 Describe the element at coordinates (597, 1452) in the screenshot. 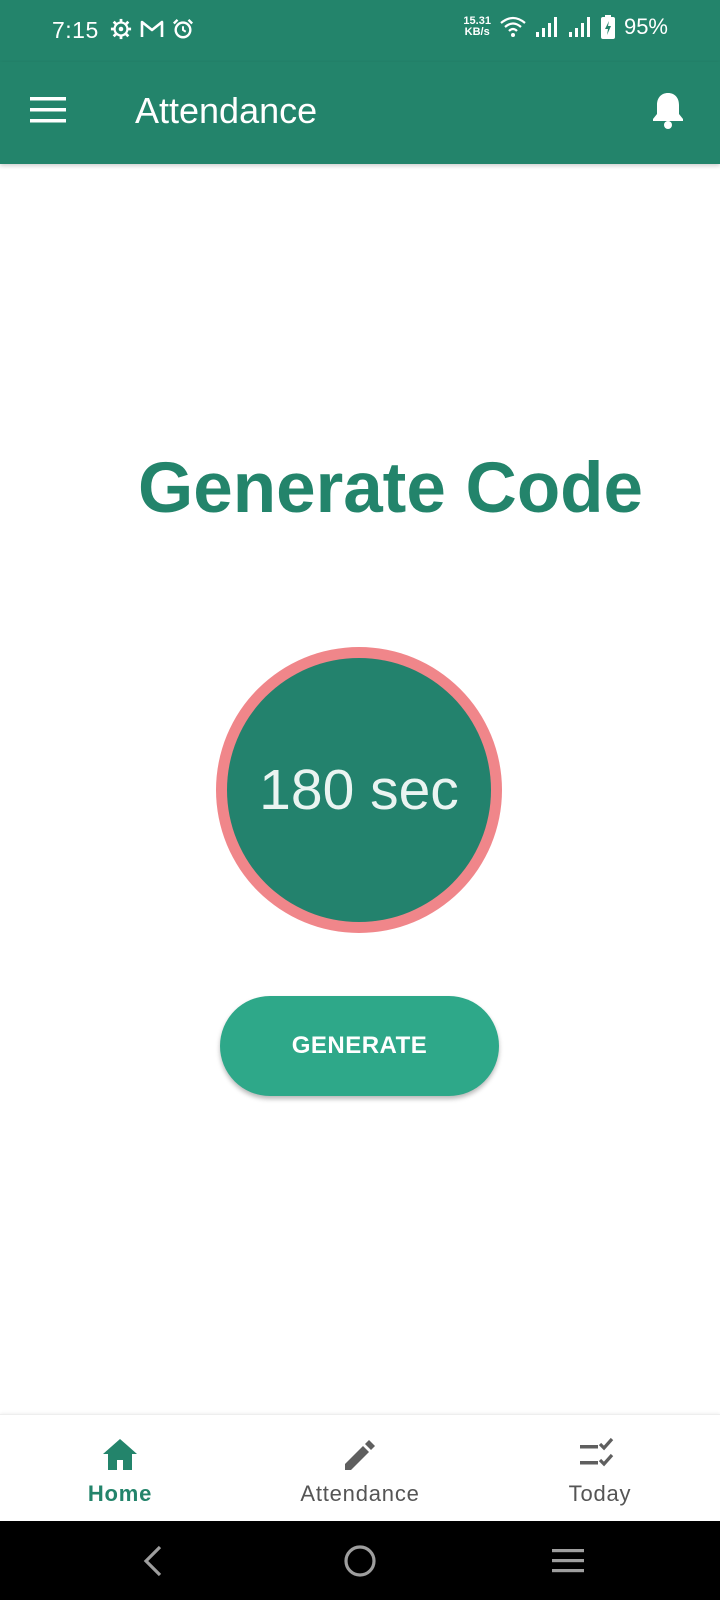

I see `checklist-icon` at that location.